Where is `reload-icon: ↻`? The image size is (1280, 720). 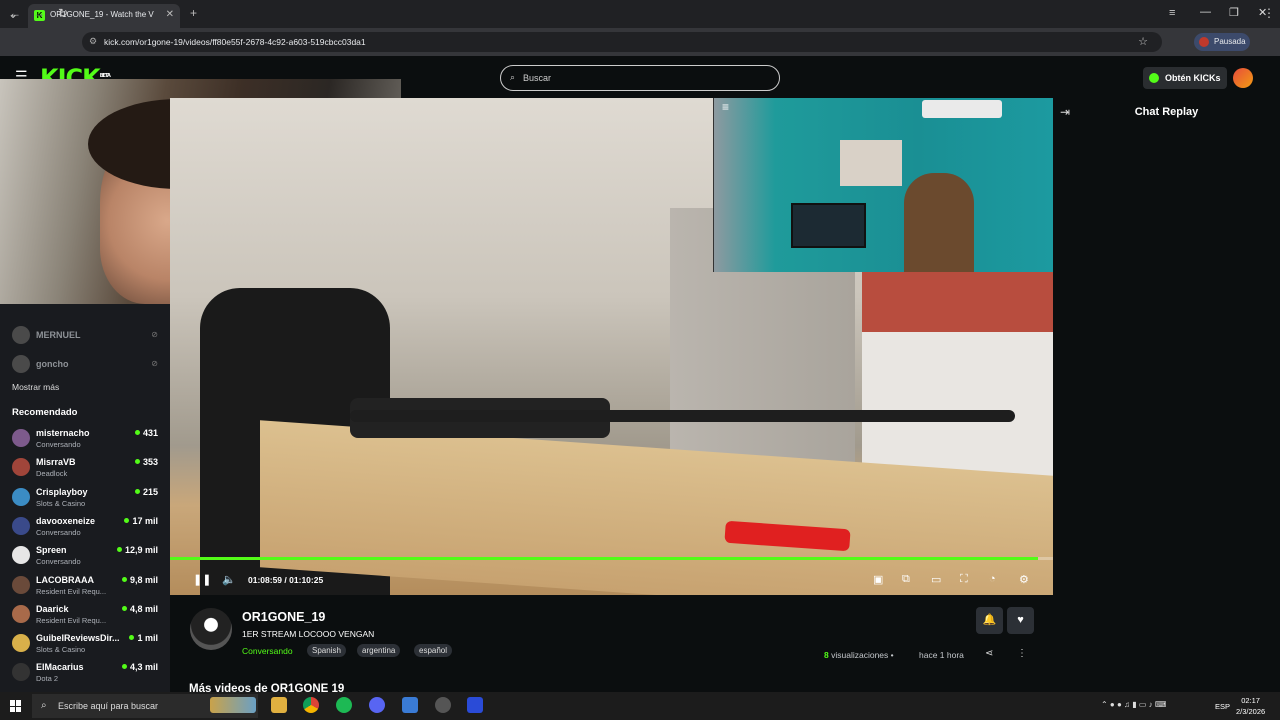
reload-icon: ↻ is located at coordinates (63, 13).